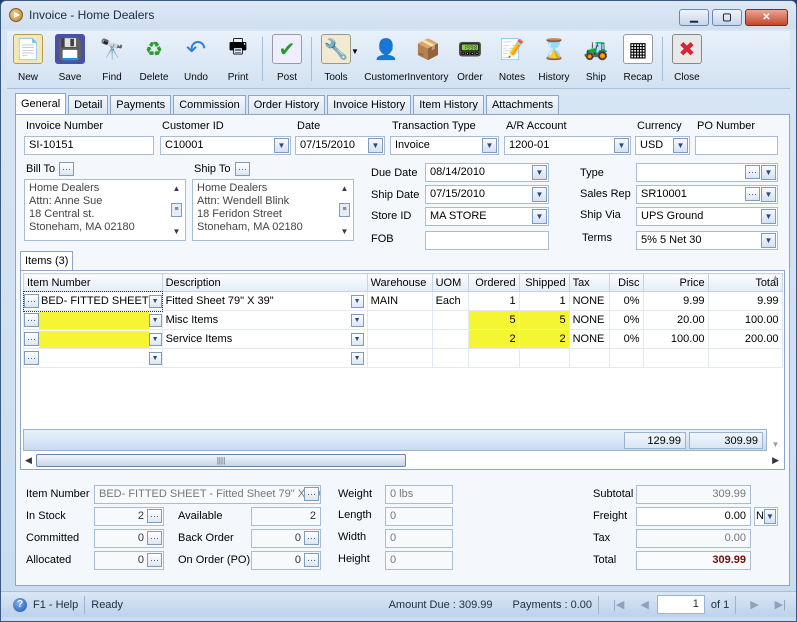 This screenshot has height=622, width=797. What do you see at coordinates (28, 460) in the screenshot?
I see `scroll-left-icon: ◀` at bounding box center [28, 460].